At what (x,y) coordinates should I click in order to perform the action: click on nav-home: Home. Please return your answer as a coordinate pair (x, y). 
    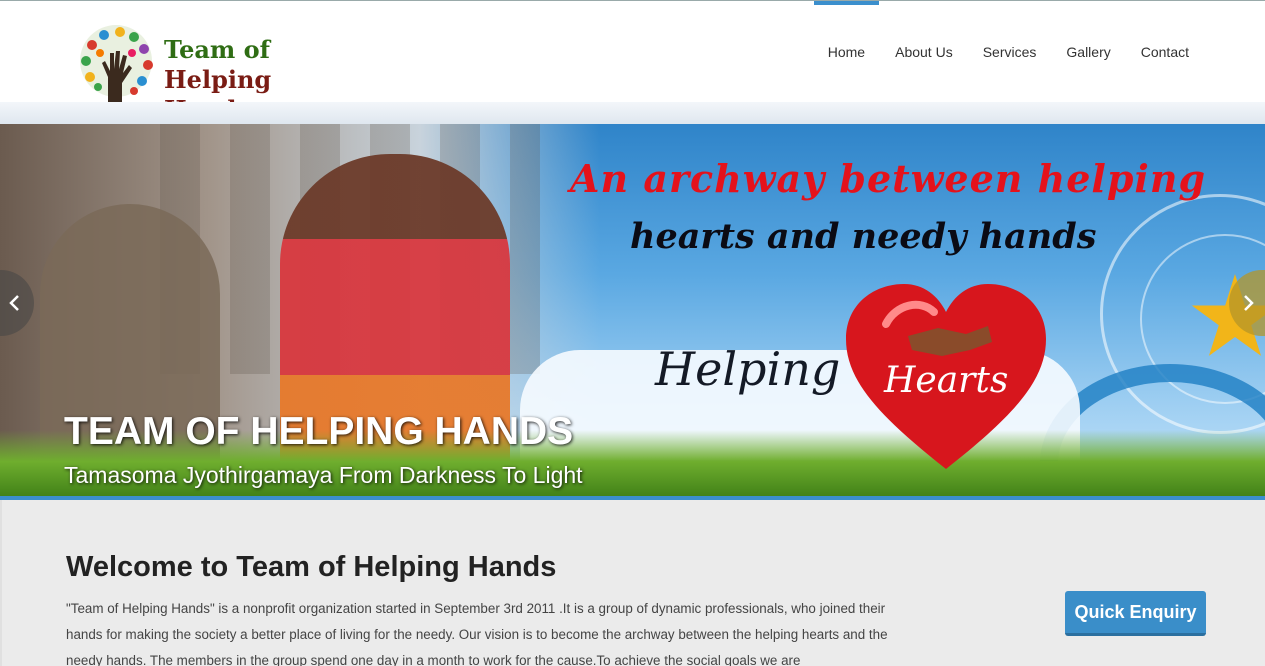
    Looking at the image, I should click on (846, 52).